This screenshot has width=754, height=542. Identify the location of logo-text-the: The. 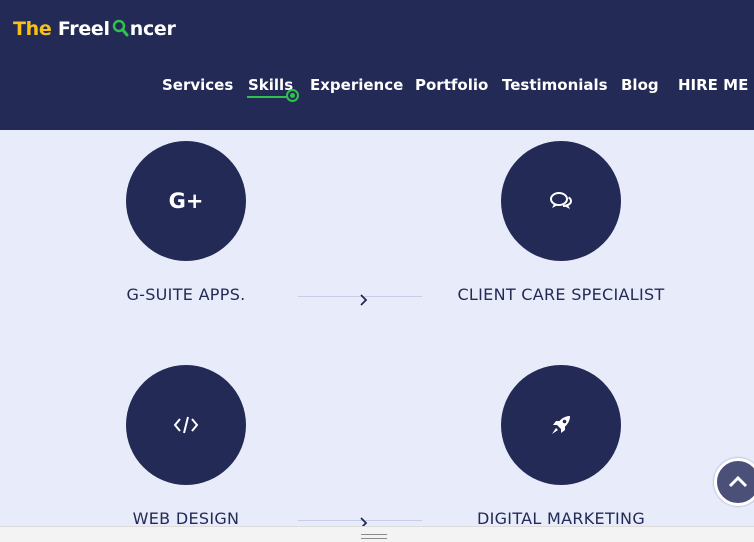
(32, 29).